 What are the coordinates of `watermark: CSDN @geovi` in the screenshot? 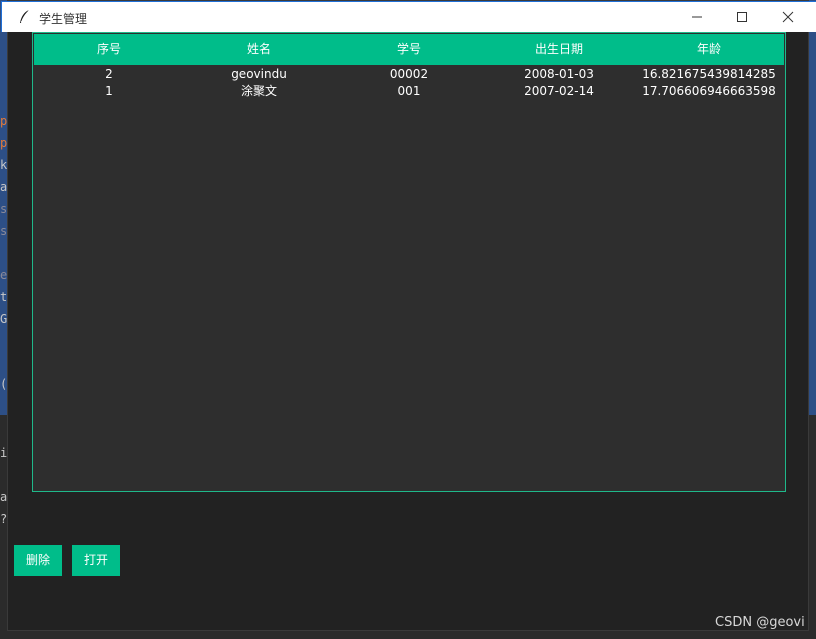 It's located at (760, 622).